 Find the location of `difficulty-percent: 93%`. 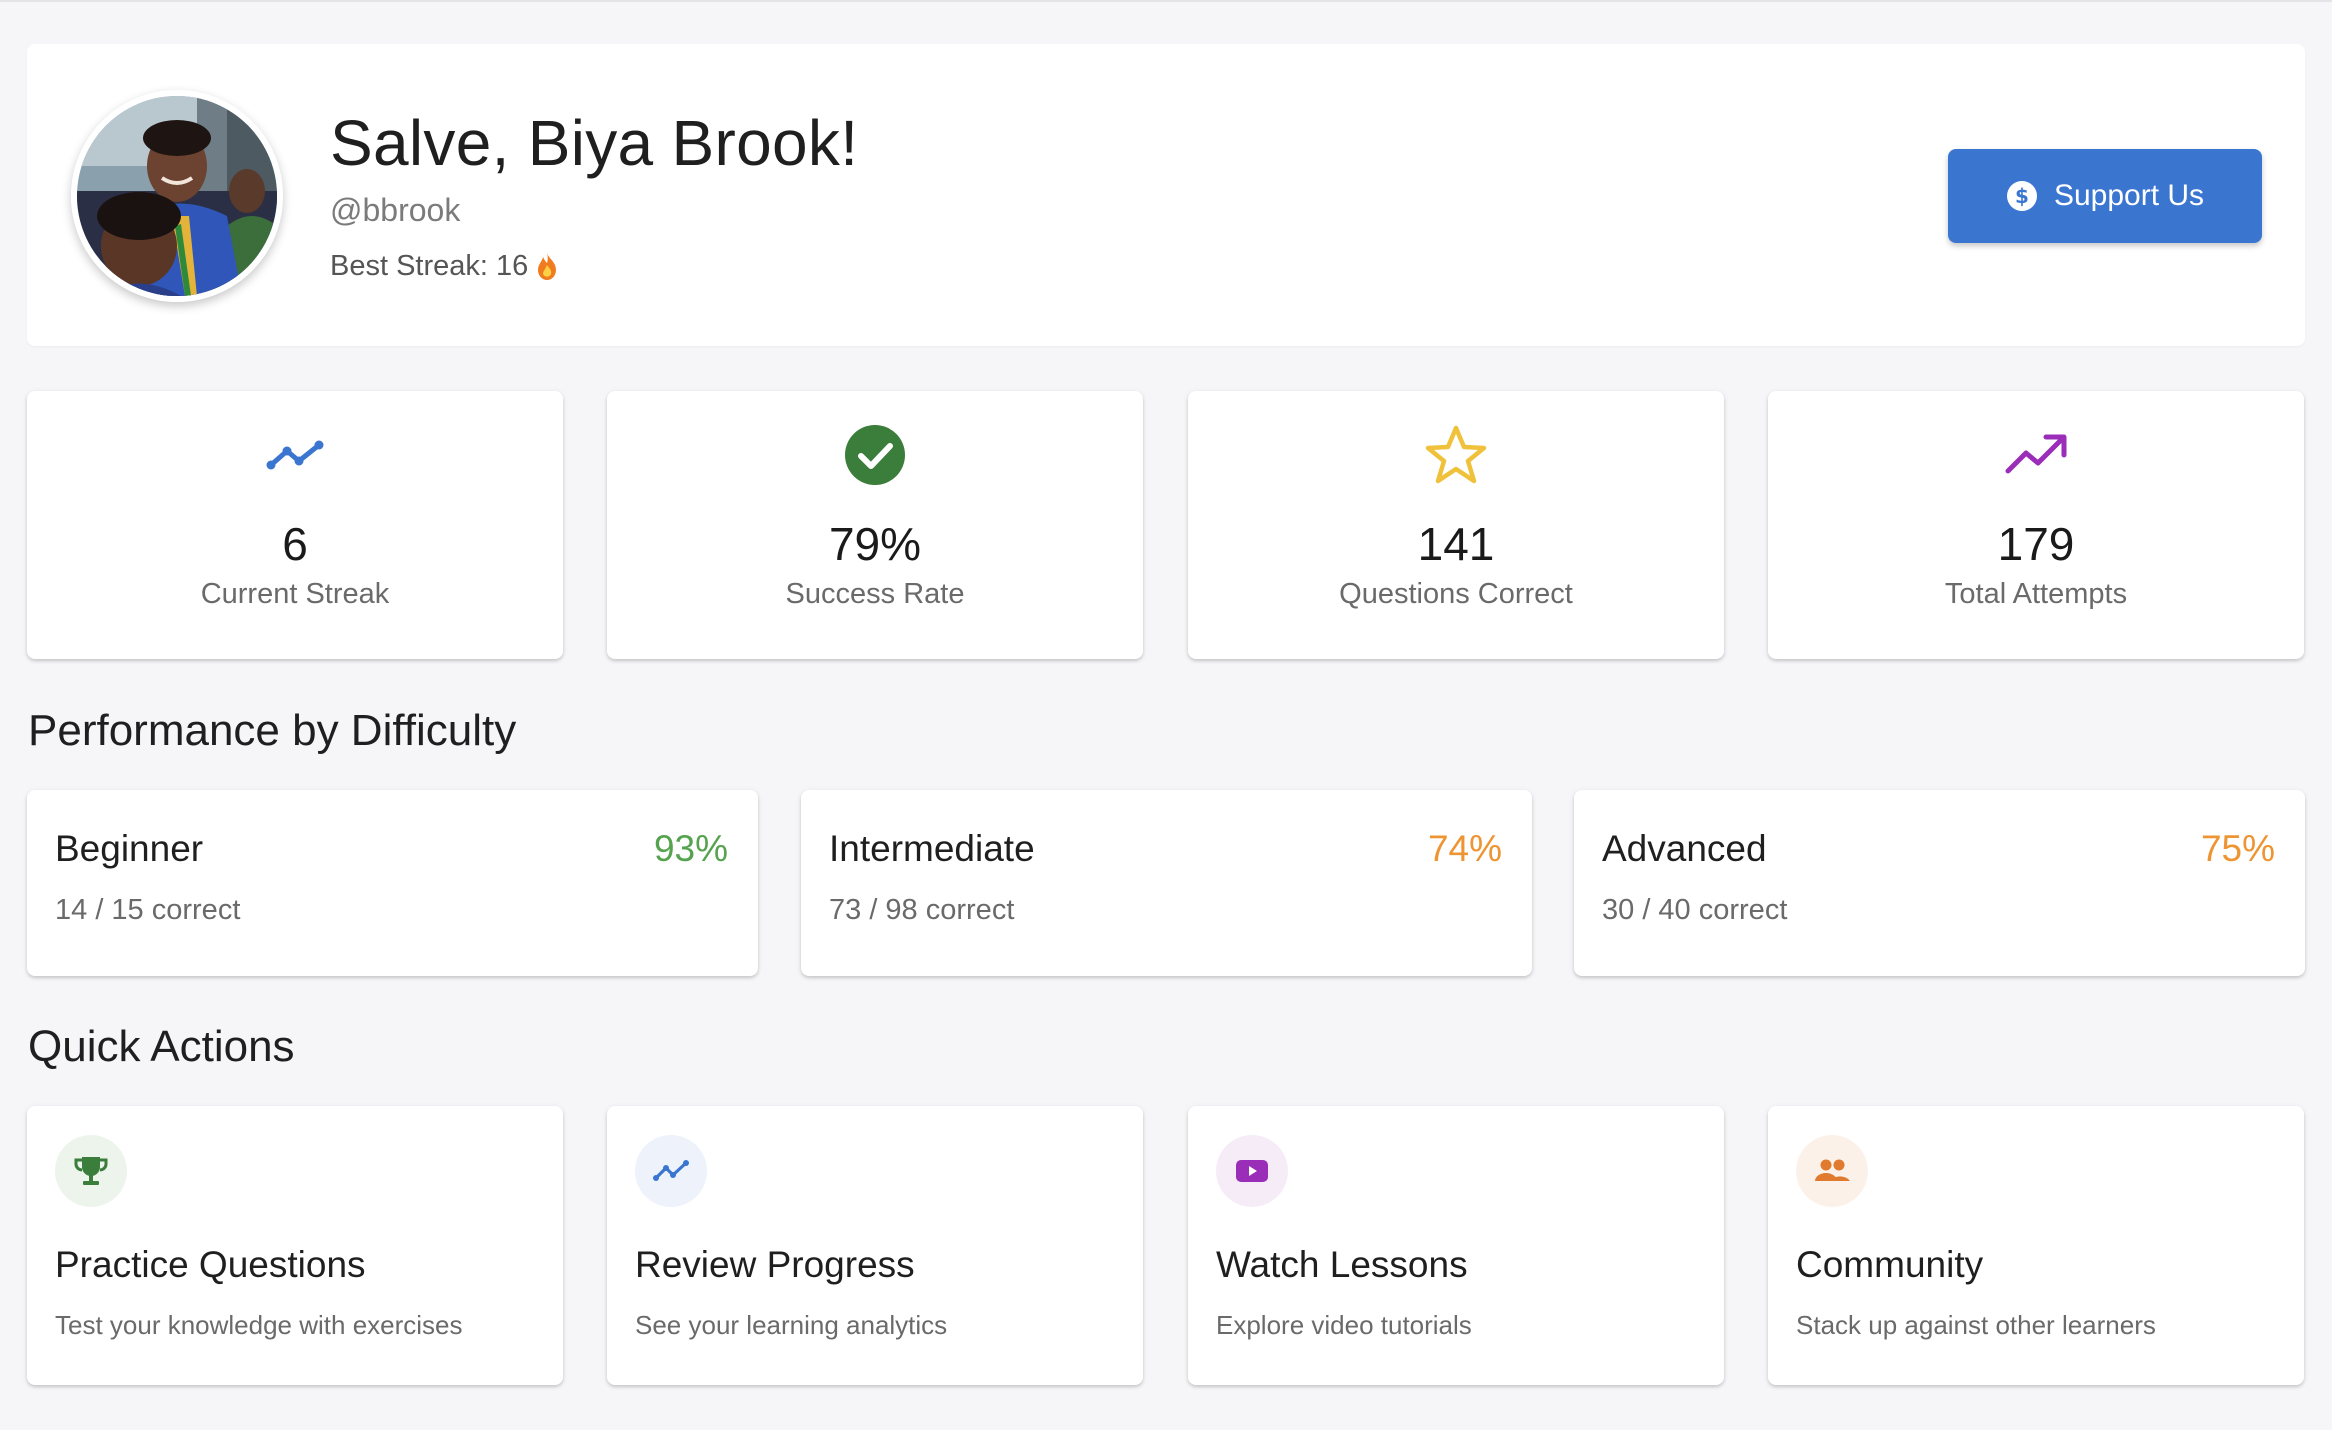

difficulty-percent: 93% is located at coordinates (690, 848).